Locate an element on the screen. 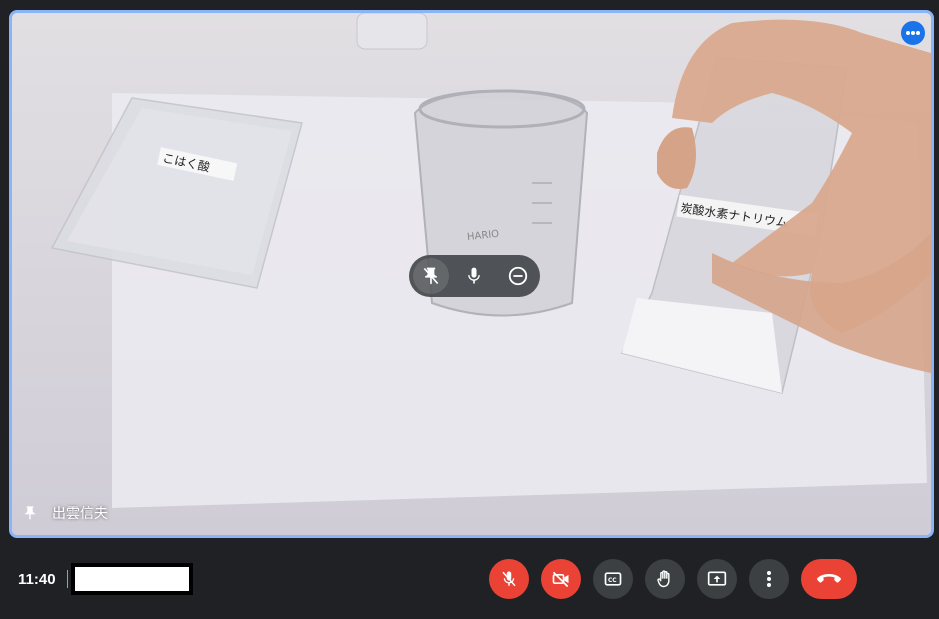  present-screen-icon is located at coordinates (717, 578).